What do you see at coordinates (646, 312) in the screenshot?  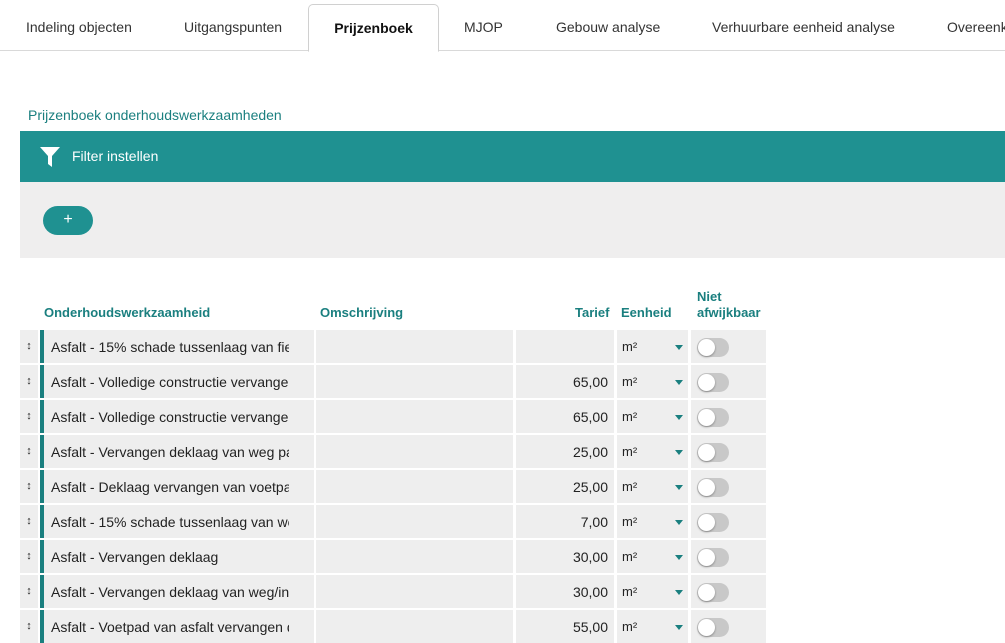 I see `header-eenheid: Eenheid` at bounding box center [646, 312].